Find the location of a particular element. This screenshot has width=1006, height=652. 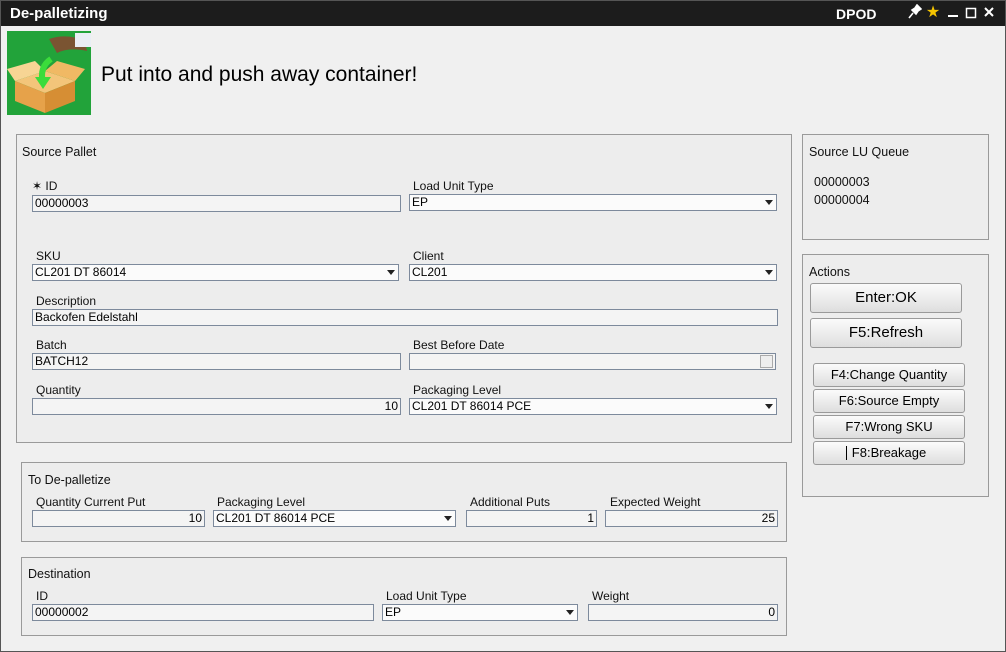

packaging-level-label: Packaging Level is located at coordinates (457, 390).